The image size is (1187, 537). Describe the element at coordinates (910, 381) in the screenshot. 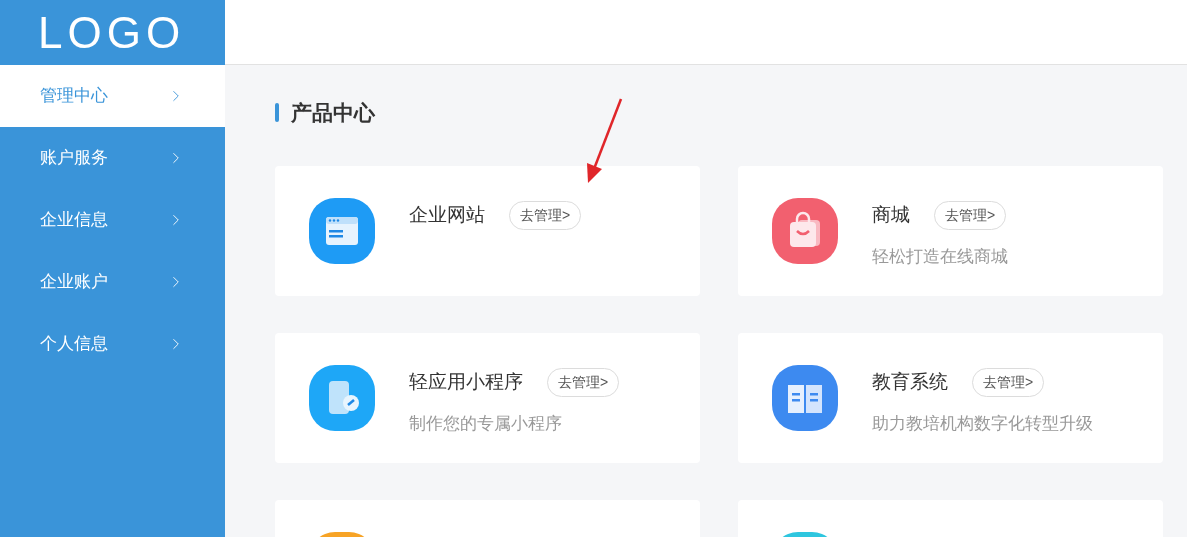

I see `product-name: 教育系统` at that location.